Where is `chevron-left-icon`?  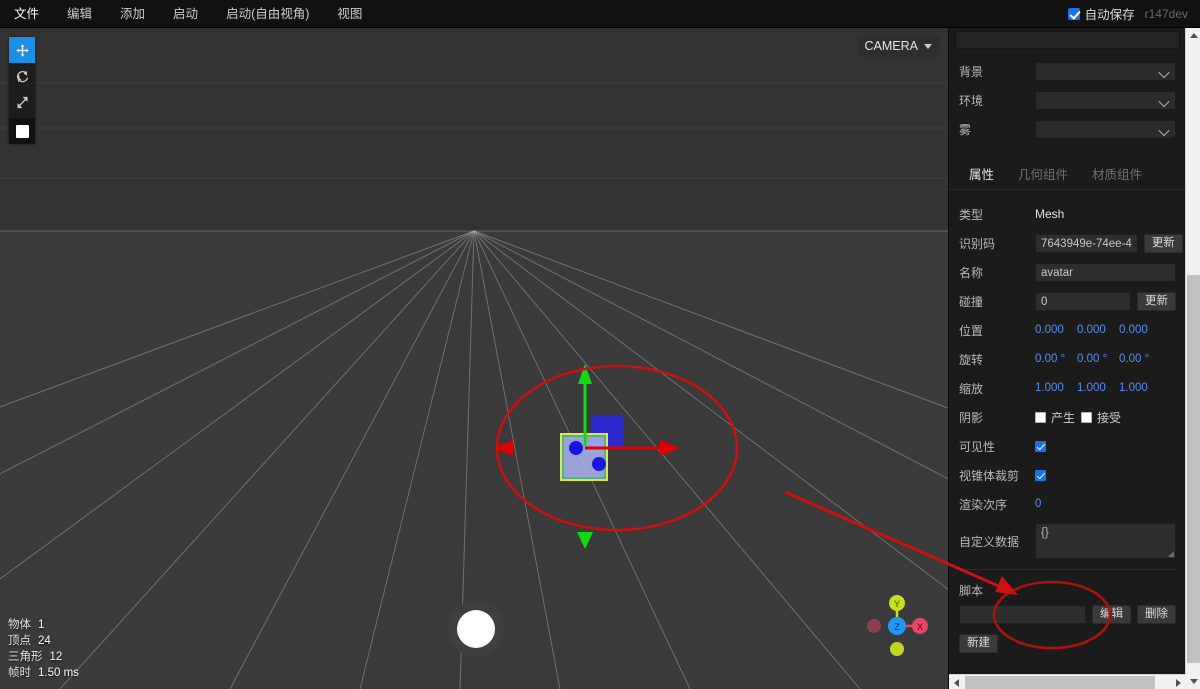
chevron-left-icon is located at coordinates (956, 682).